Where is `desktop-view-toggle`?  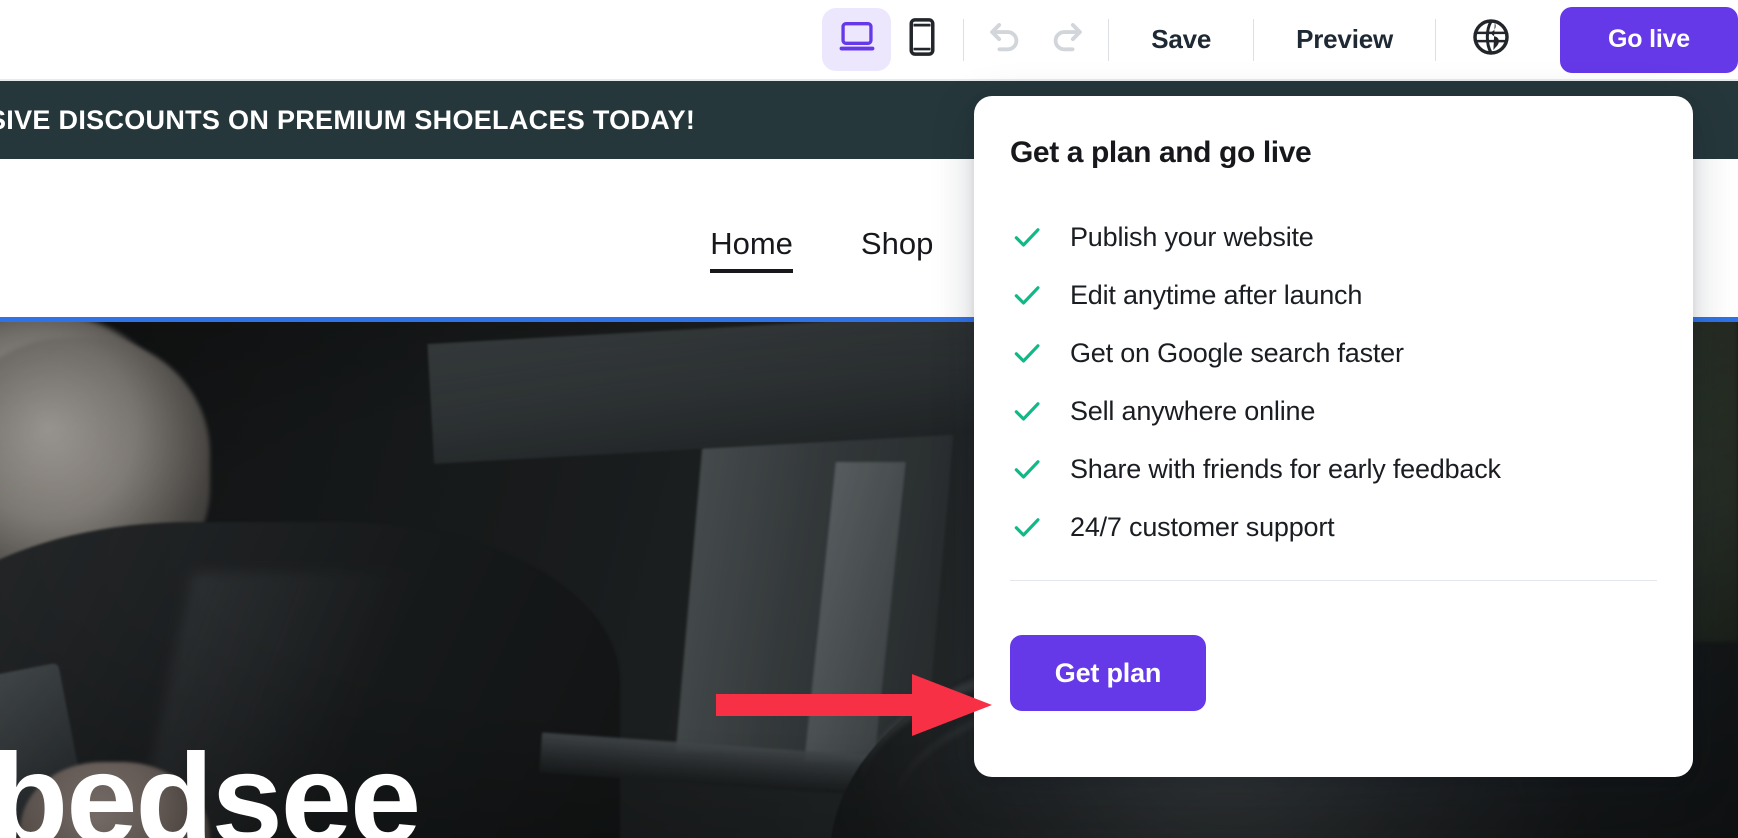
desktop-view-toggle is located at coordinates (857, 39).